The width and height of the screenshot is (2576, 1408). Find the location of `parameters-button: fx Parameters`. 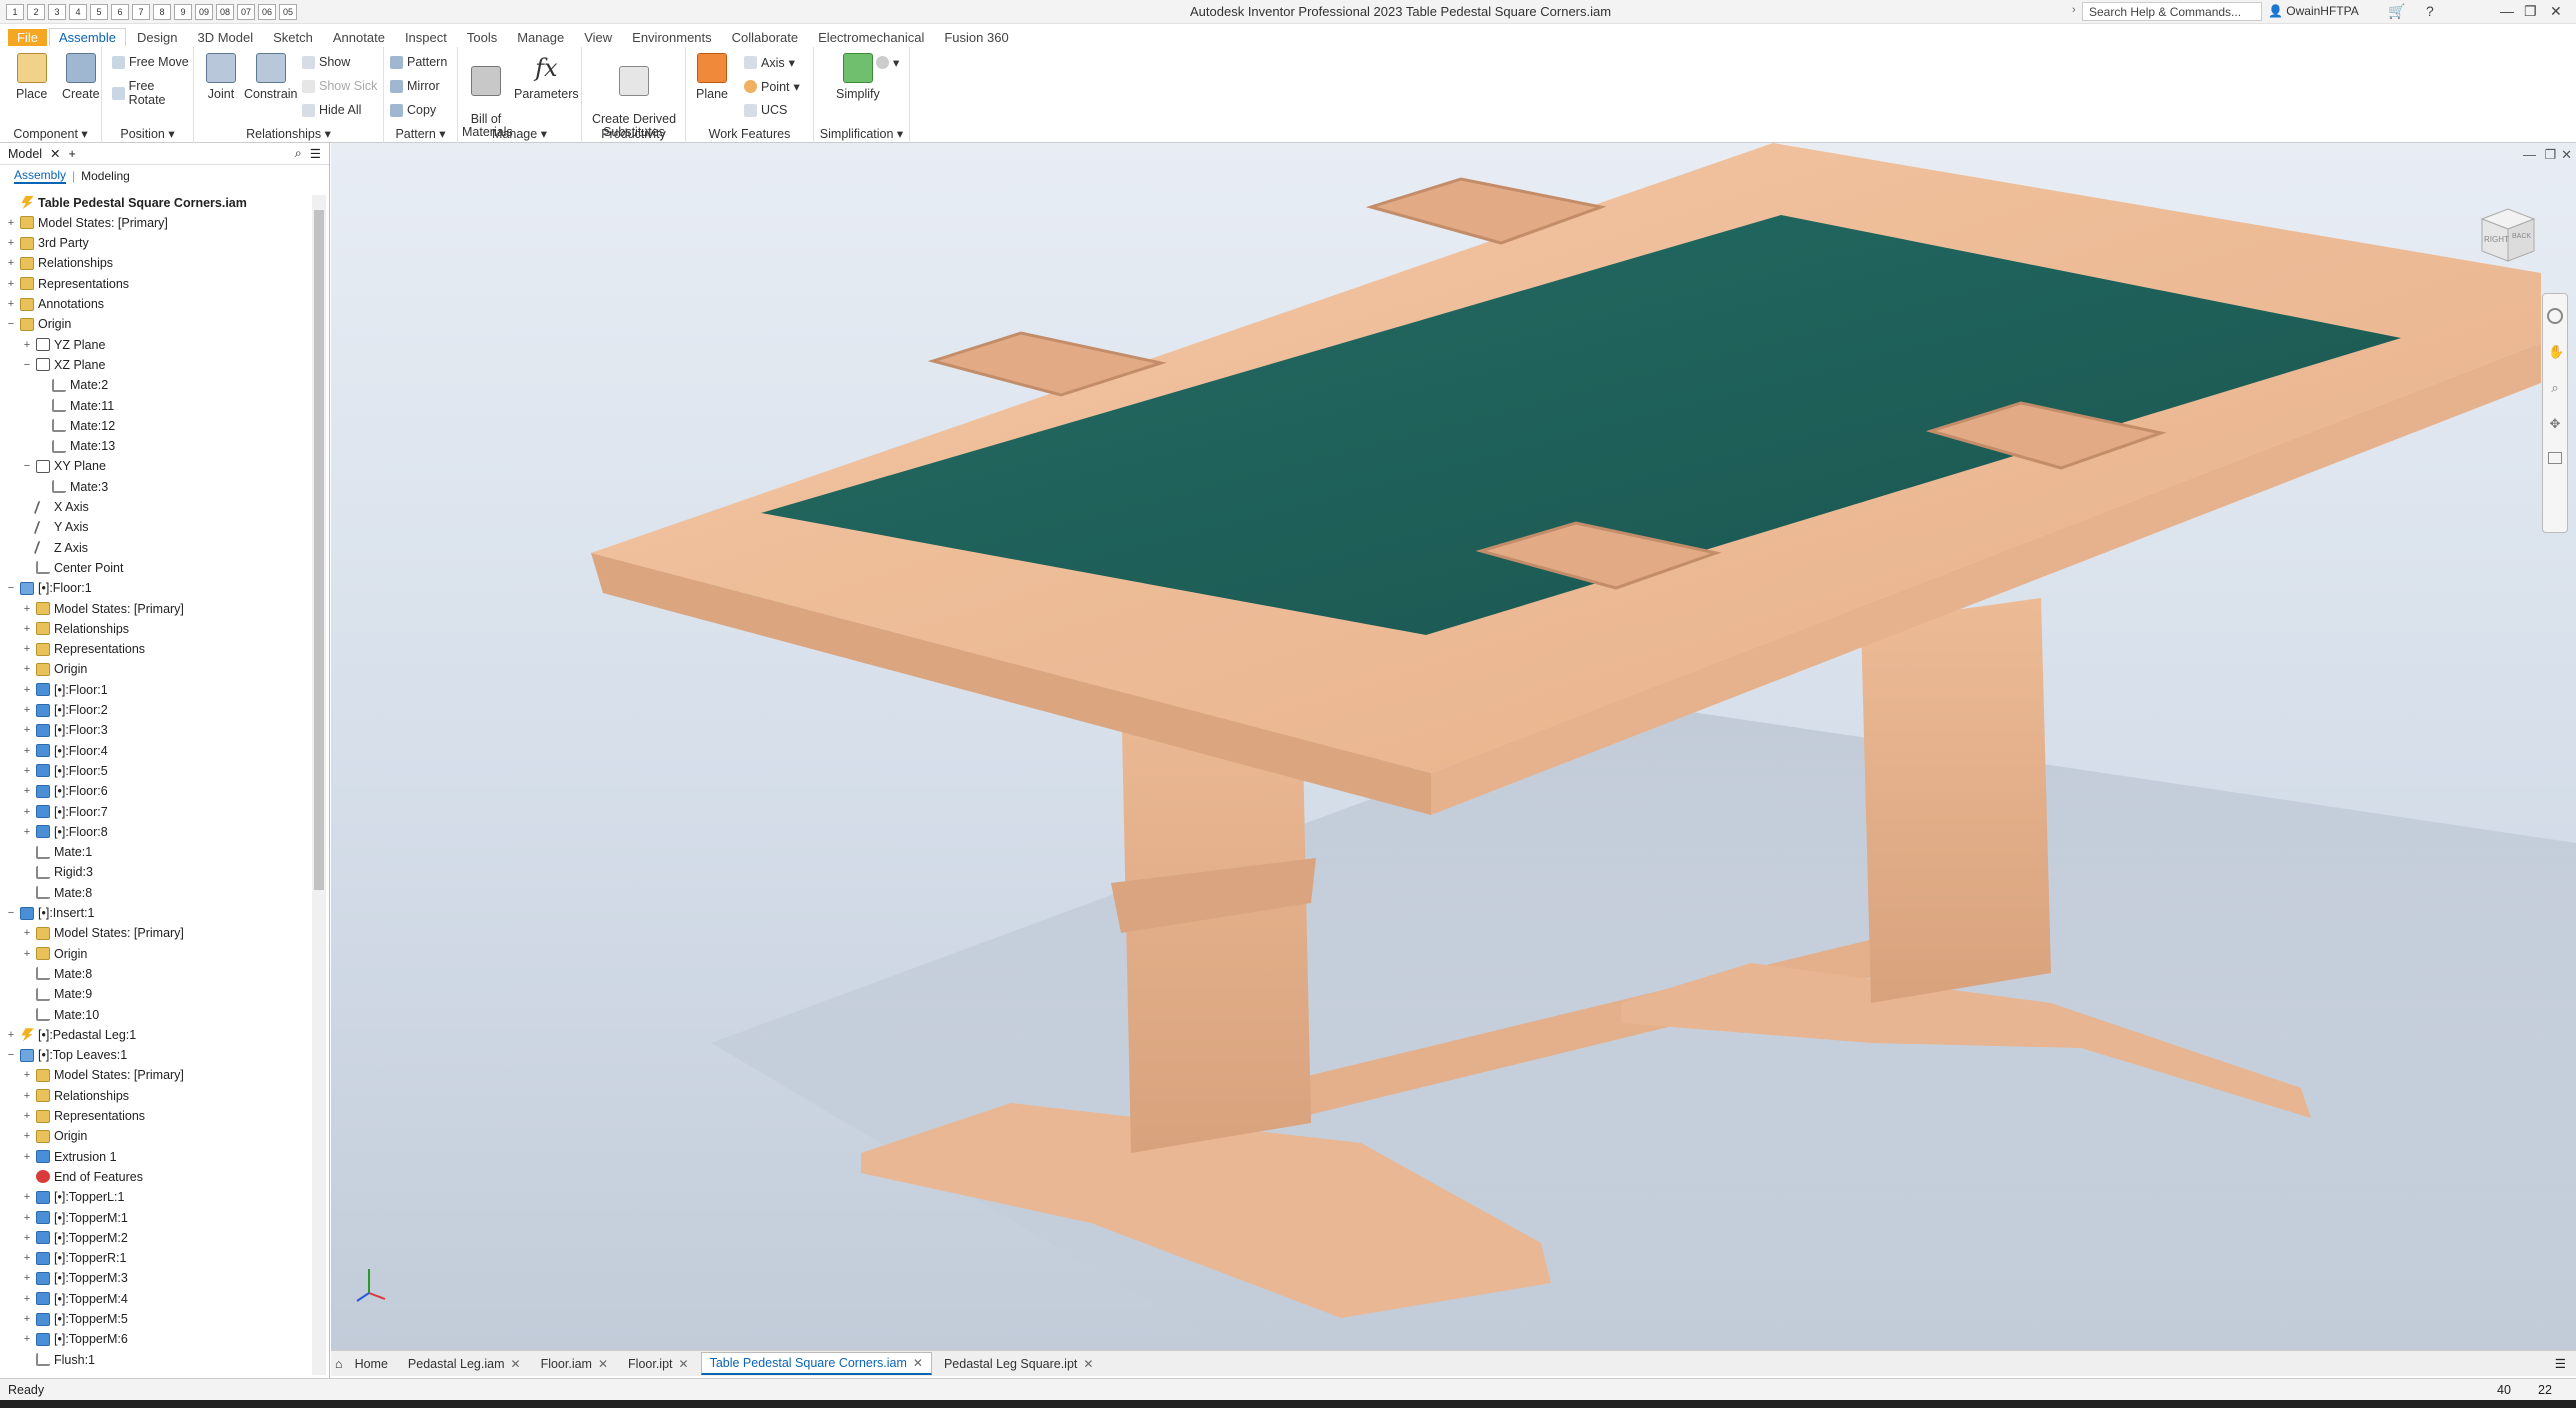

parameters-button: fx Parameters is located at coordinates (546, 77).